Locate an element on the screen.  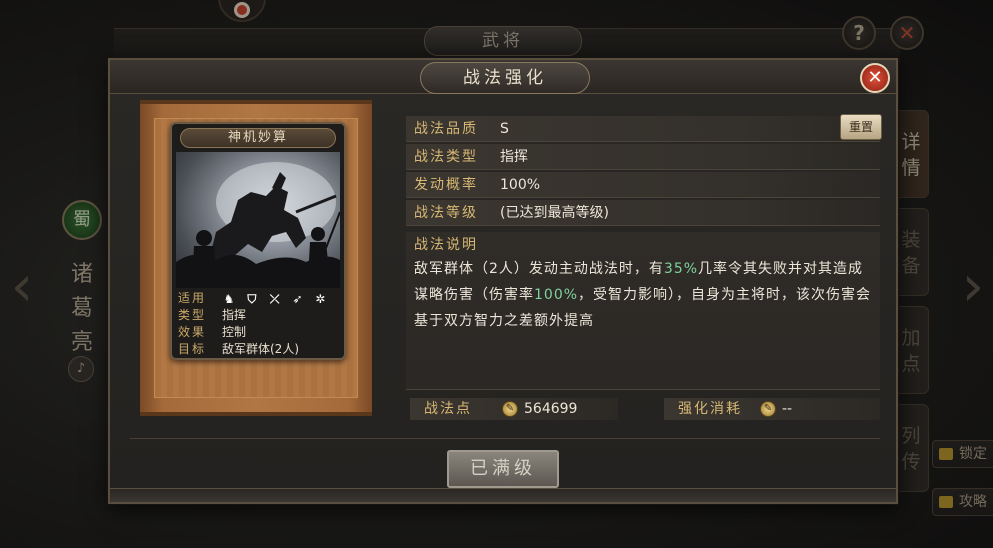
unit-type-icons: ♞ ⛉ ⤫ ➶ ✲ is located at coordinates (277, 299).